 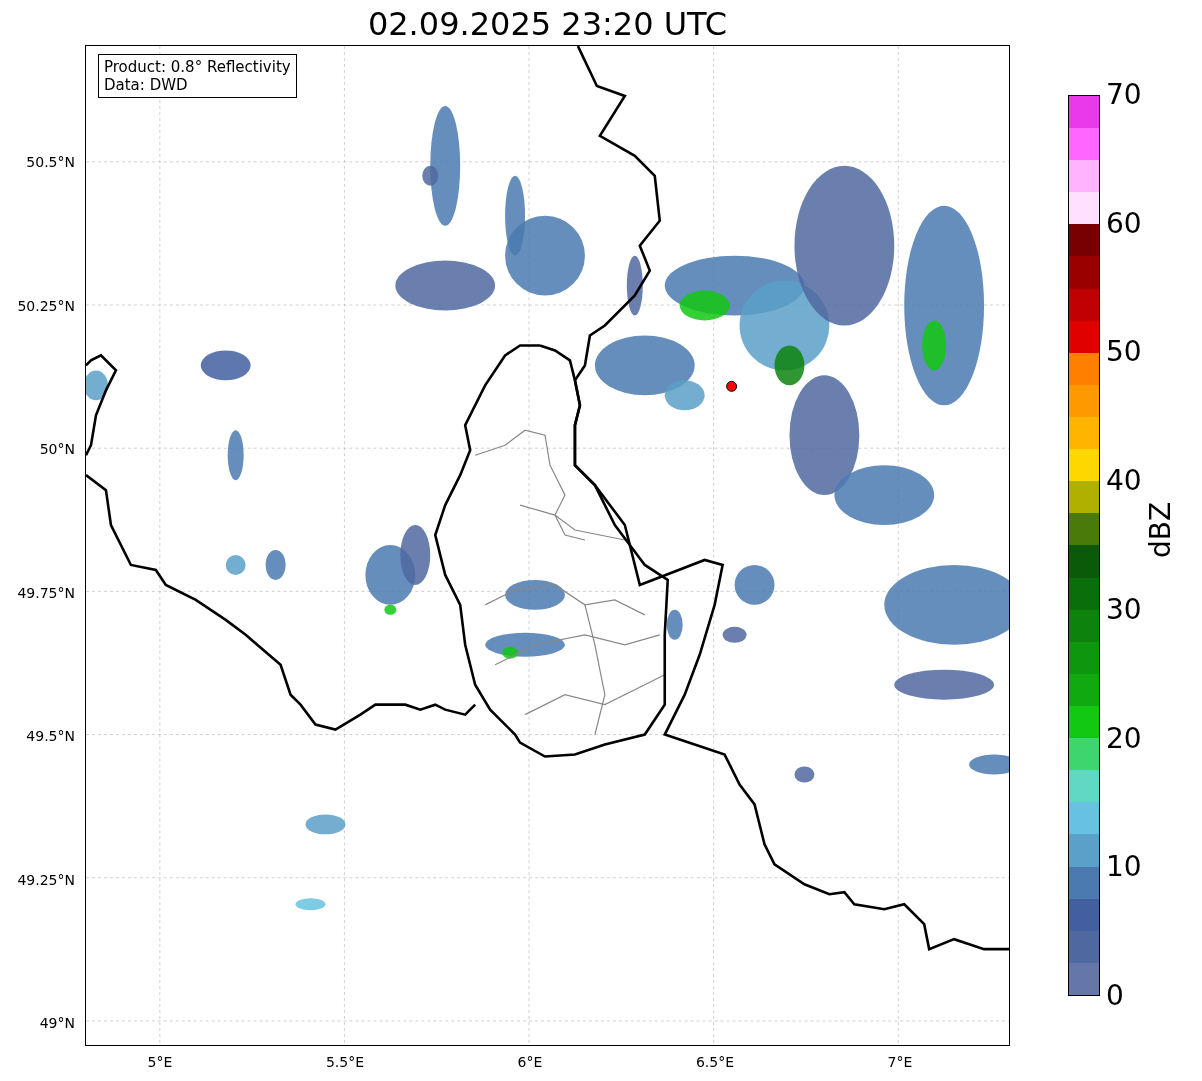 I want to click on colorbar-tick-label: 30, so click(x=1124, y=609).